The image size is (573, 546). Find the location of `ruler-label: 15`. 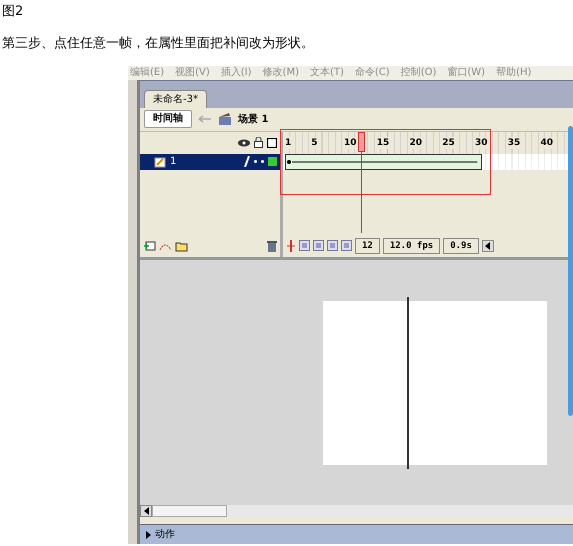

ruler-label: 15 is located at coordinates (383, 142).